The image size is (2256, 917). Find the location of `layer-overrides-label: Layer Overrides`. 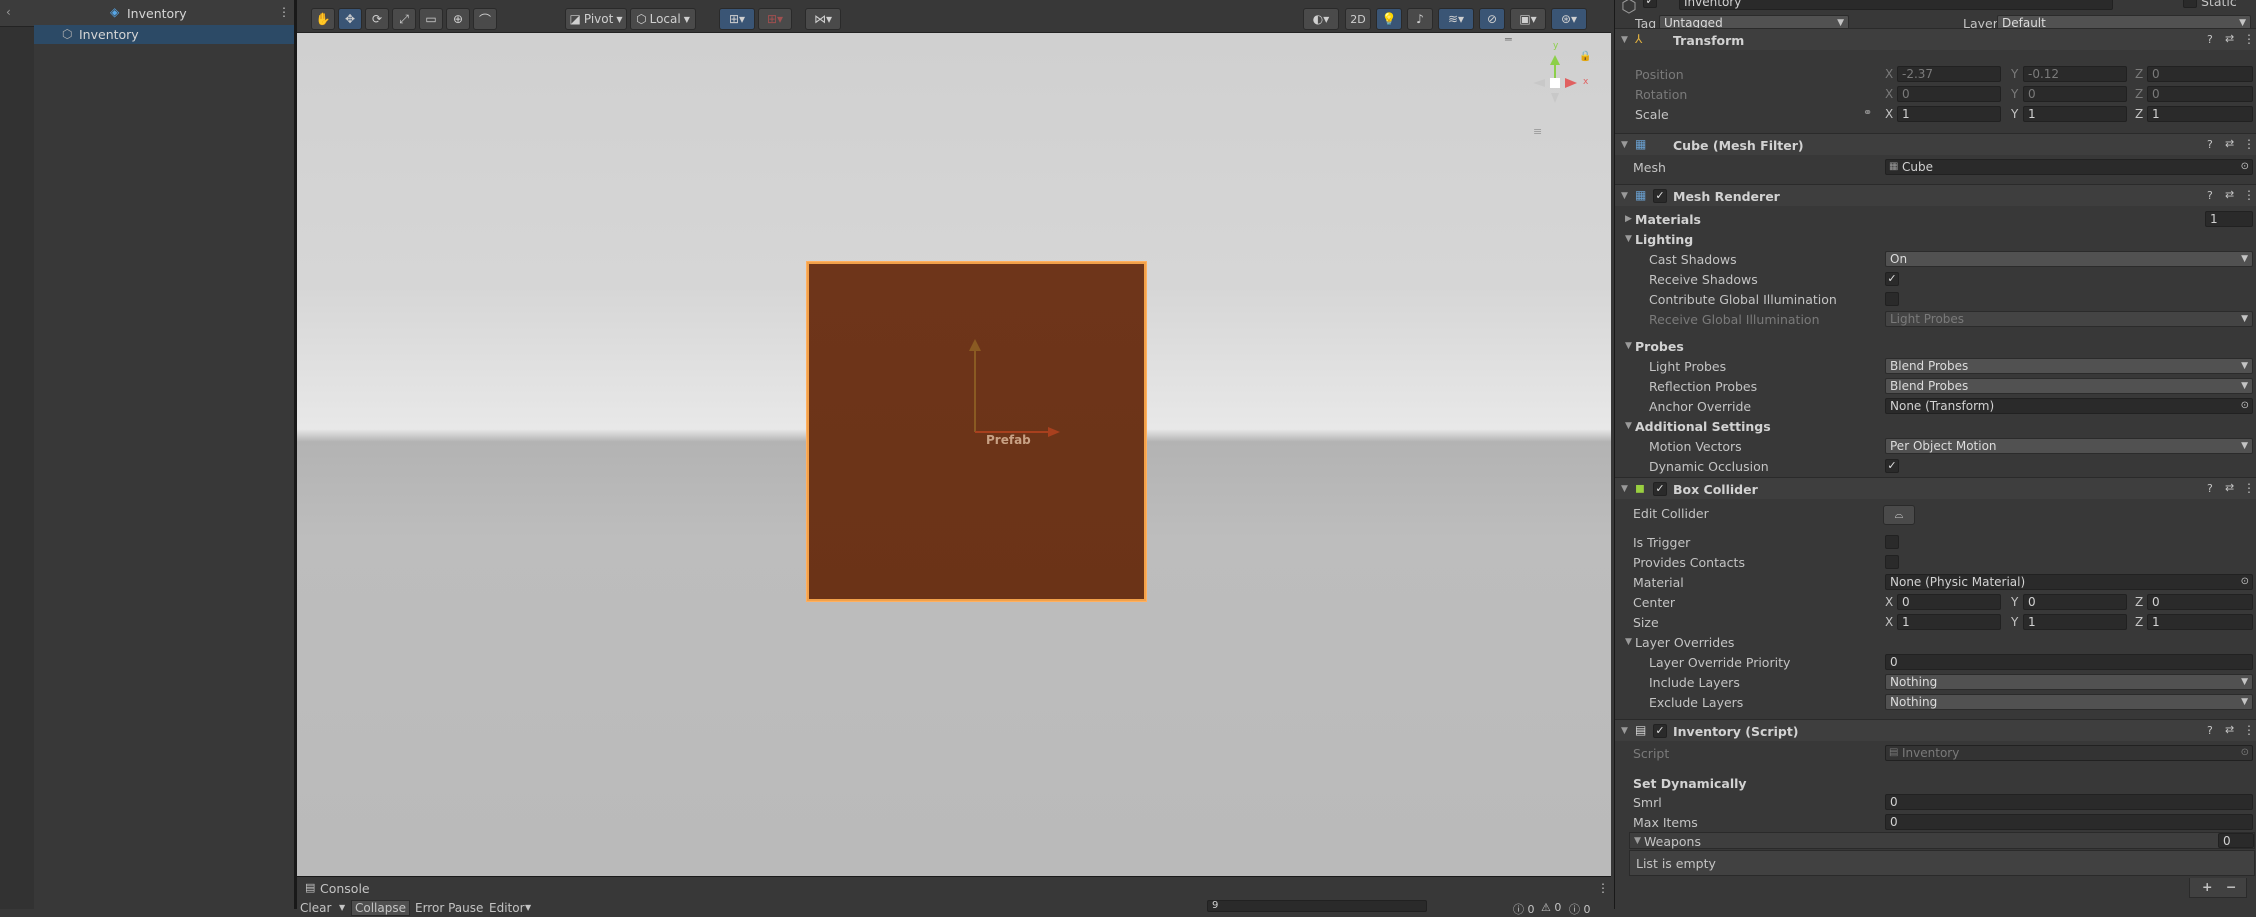

layer-overrides-label: Layer Overrides is located at coordinates (1684, 642).